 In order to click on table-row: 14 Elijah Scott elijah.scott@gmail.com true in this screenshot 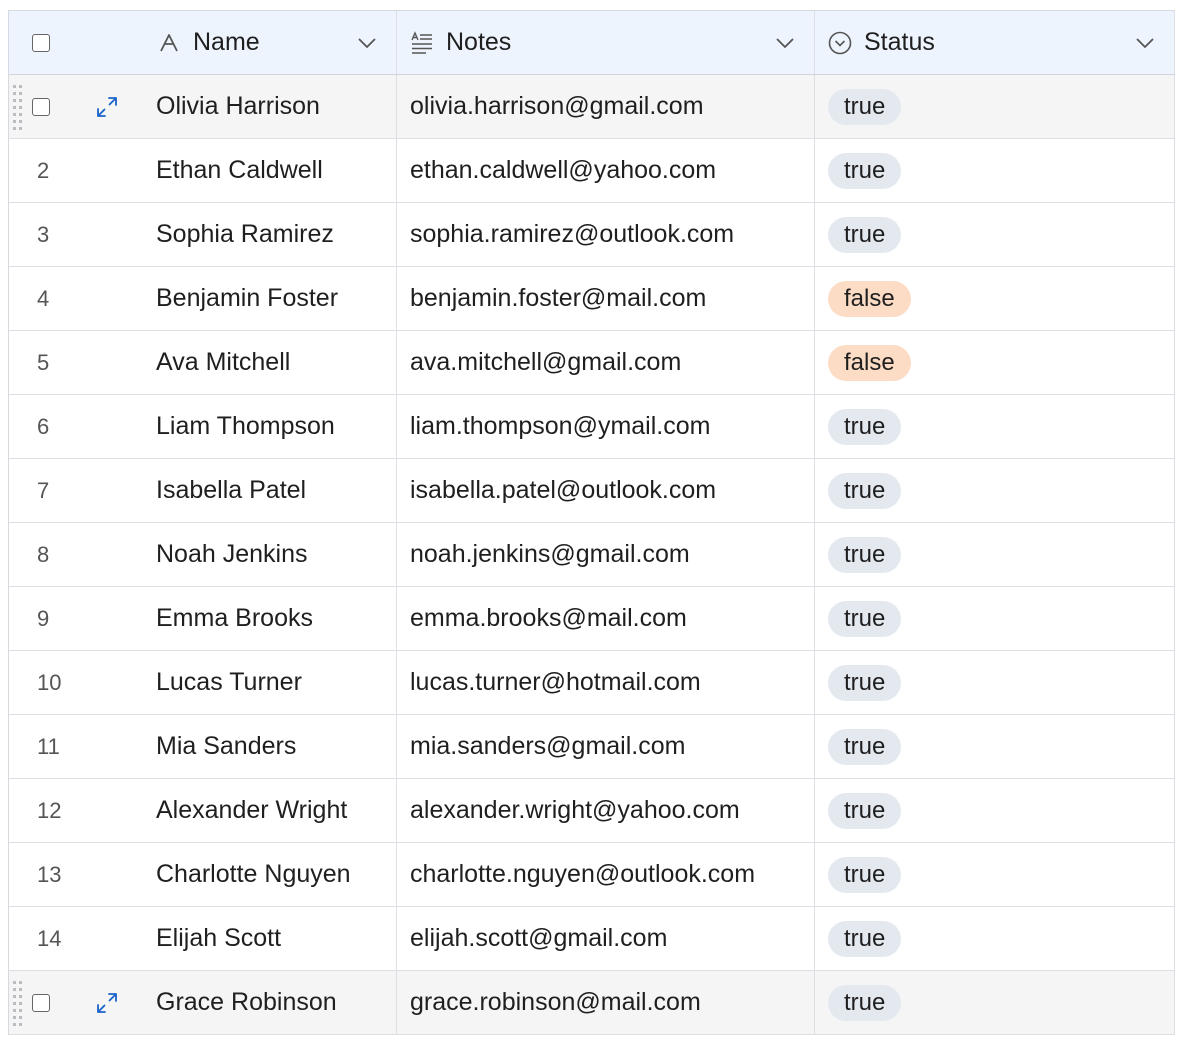, I will do `click(592, 939)`.